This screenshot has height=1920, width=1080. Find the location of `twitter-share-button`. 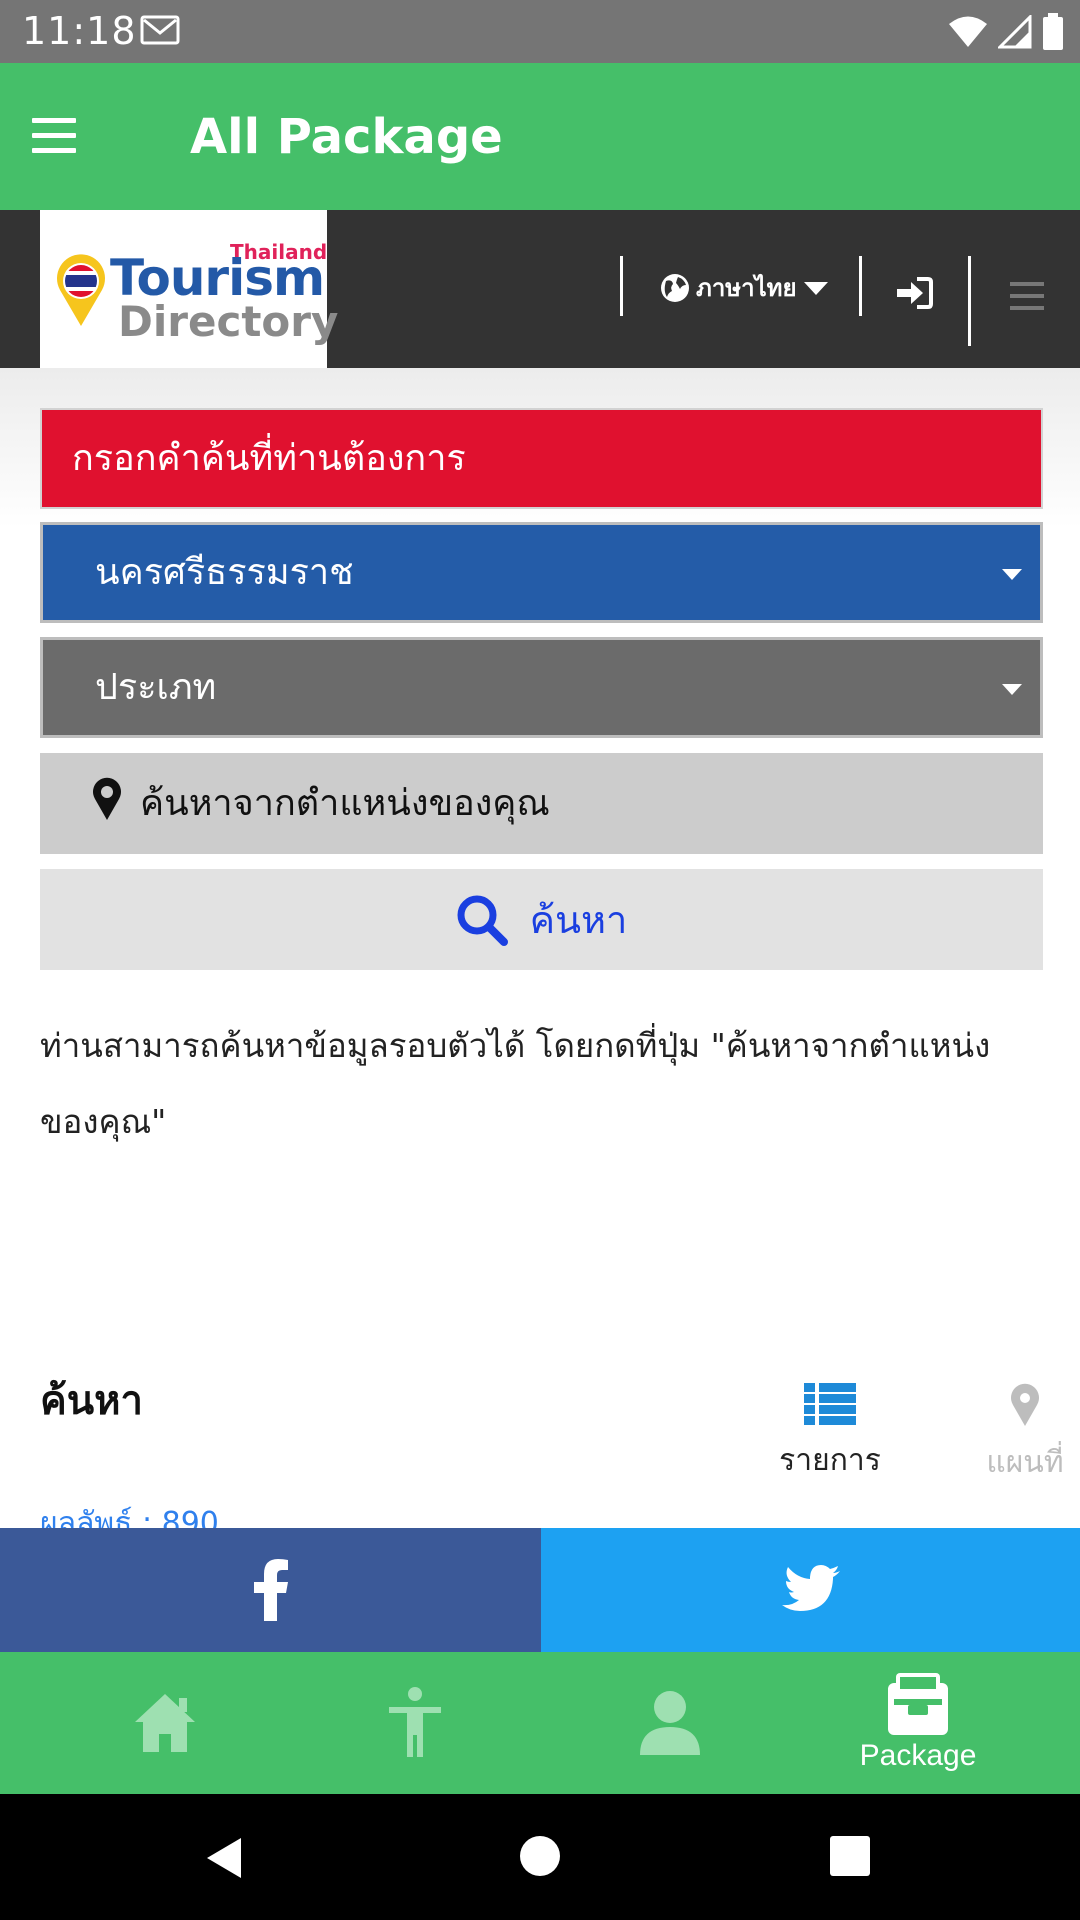

twitter-share-button is located at coordinates (810, 1590).